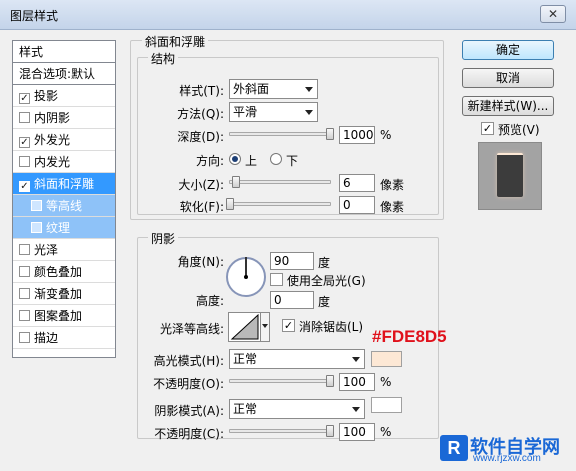 This screenshot has height=471, width=576. I want to click on shadow-color-swatch, so click(386, 405).